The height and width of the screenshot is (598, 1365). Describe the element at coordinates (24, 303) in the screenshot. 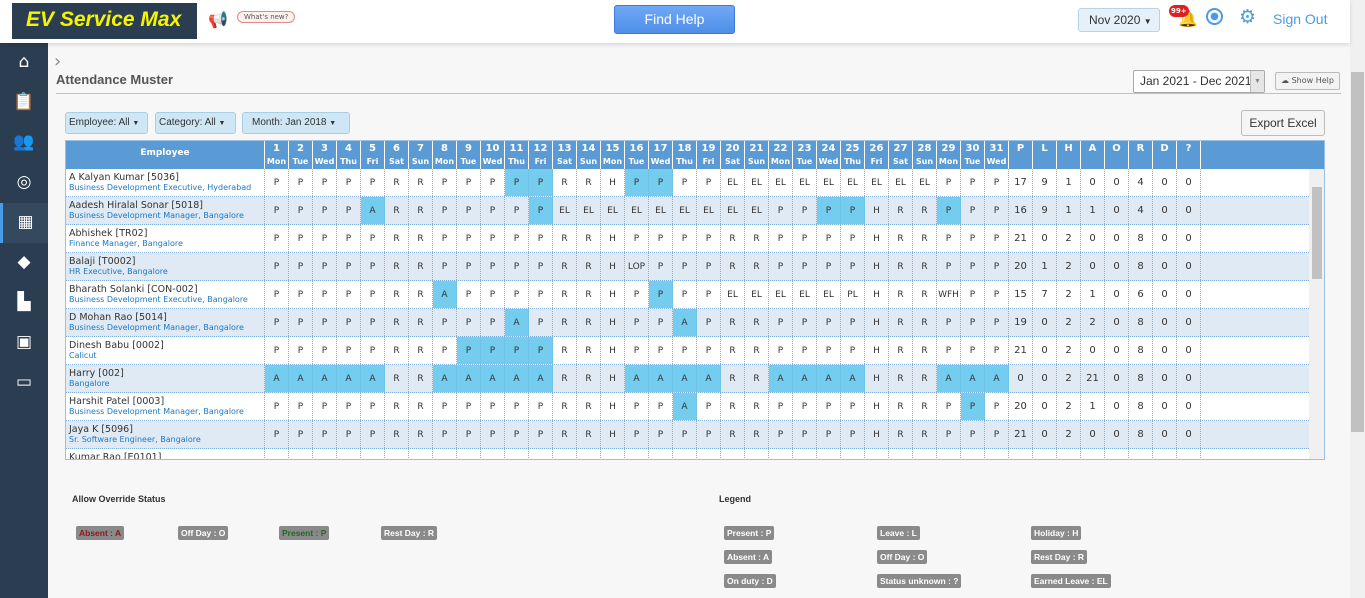

I see `report-icon: ▙` at that location.